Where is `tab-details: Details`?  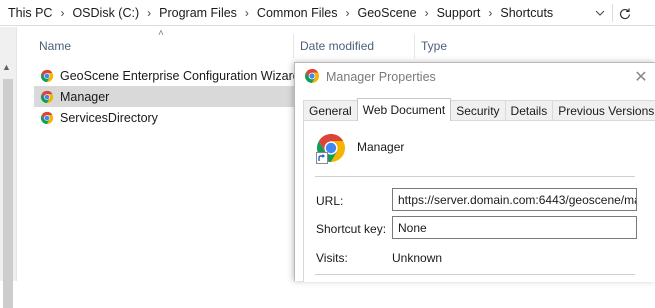
tab-details: Details is located at coordinates (529, 110).